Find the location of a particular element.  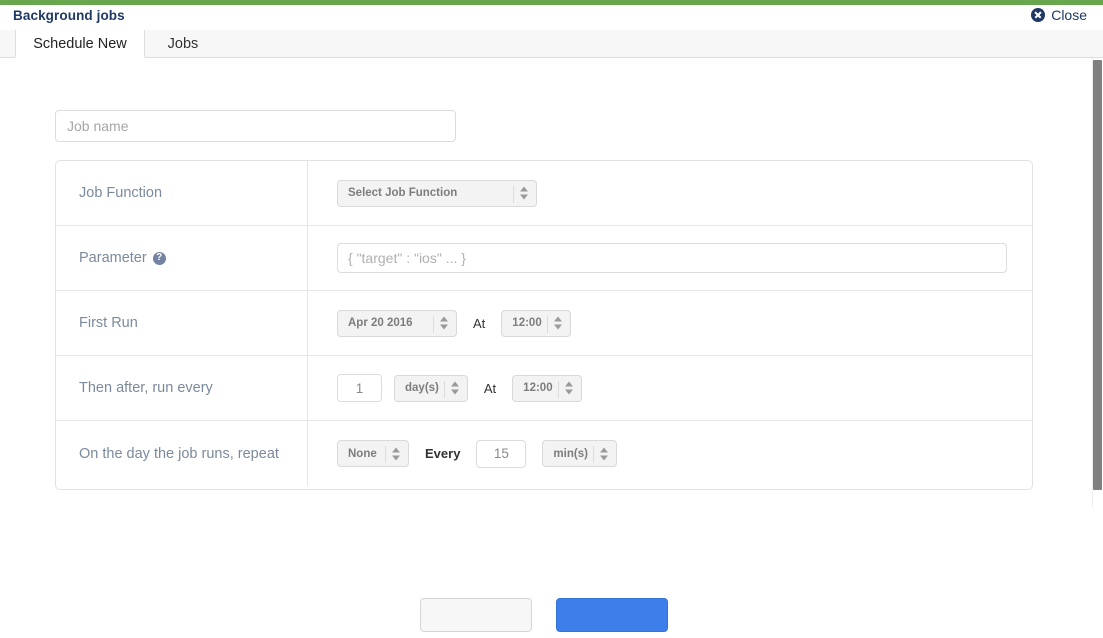

tab-schedule-new-label: Schedule New is located at coordinates (80, 43).